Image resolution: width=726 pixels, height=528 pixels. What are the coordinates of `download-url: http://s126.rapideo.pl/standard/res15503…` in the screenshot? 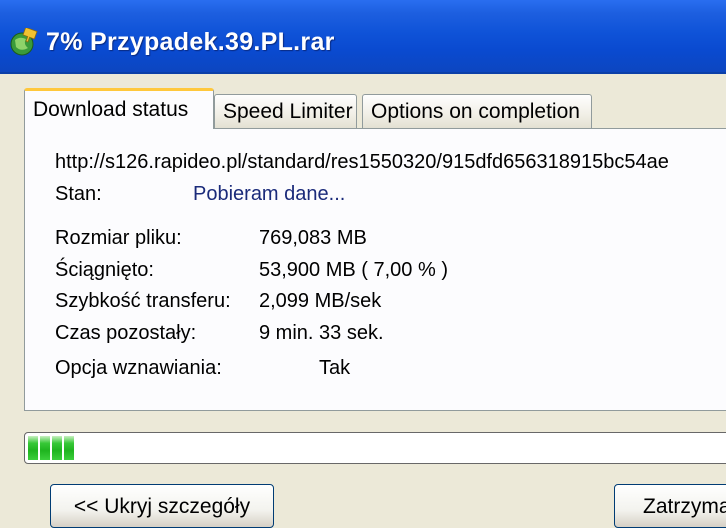 It's located at (362, 162).